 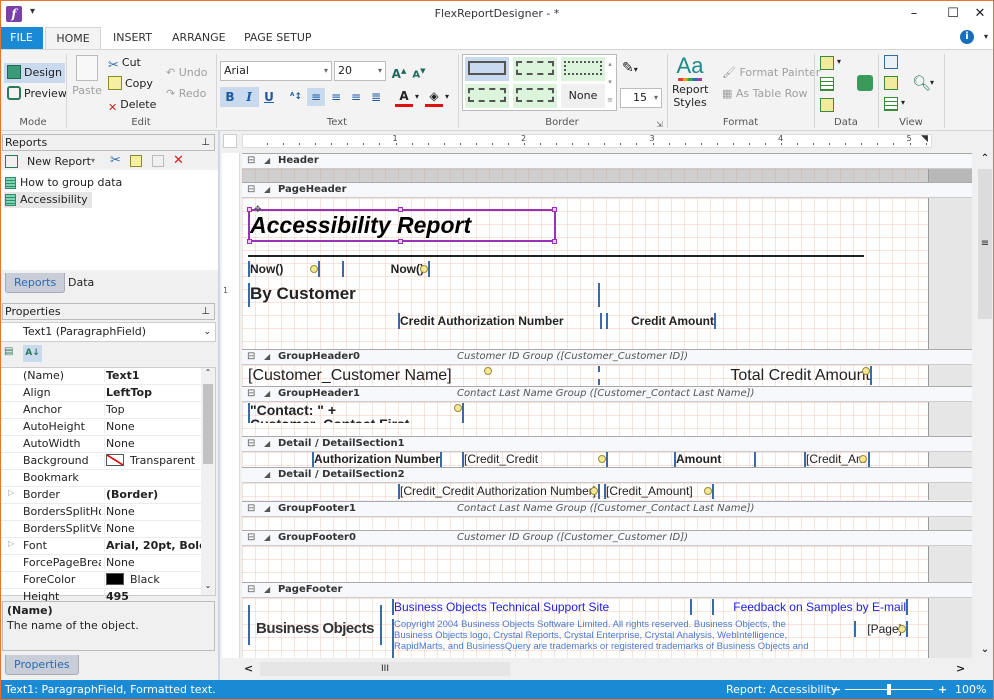 What do you see at coordinates (583, 69) in the screenshot?
I see `border-dot-option` at bounding box center [583, 69].